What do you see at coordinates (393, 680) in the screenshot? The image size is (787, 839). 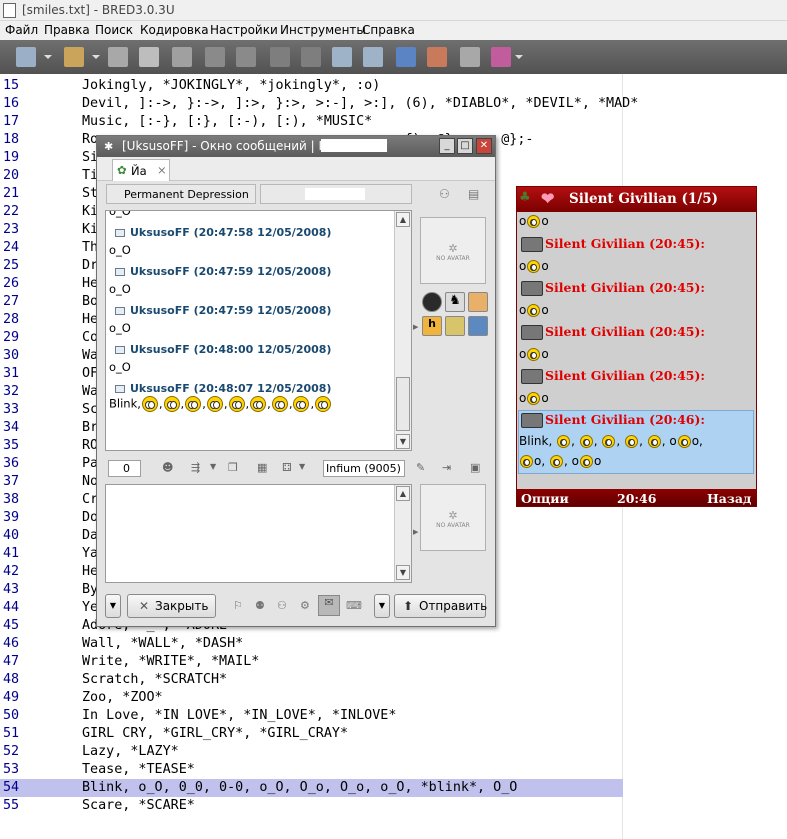 I see `editor-line: 48 Scratch, *SCRATCH*` at bounding box center [393, 680].